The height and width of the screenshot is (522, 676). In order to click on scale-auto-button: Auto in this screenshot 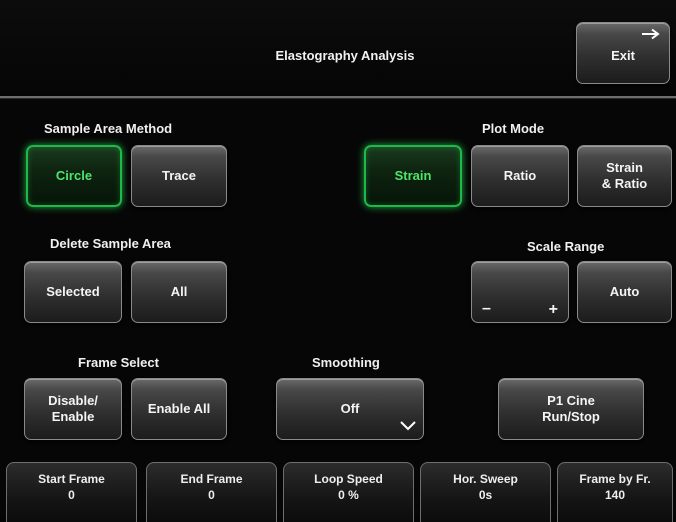, I will do `click(624, 292)`.